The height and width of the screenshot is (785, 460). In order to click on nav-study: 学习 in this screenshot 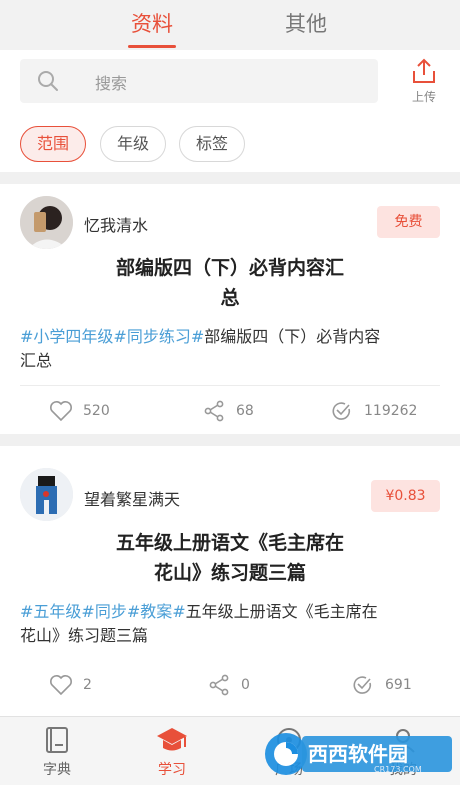, I will do `click(172, 752)`.